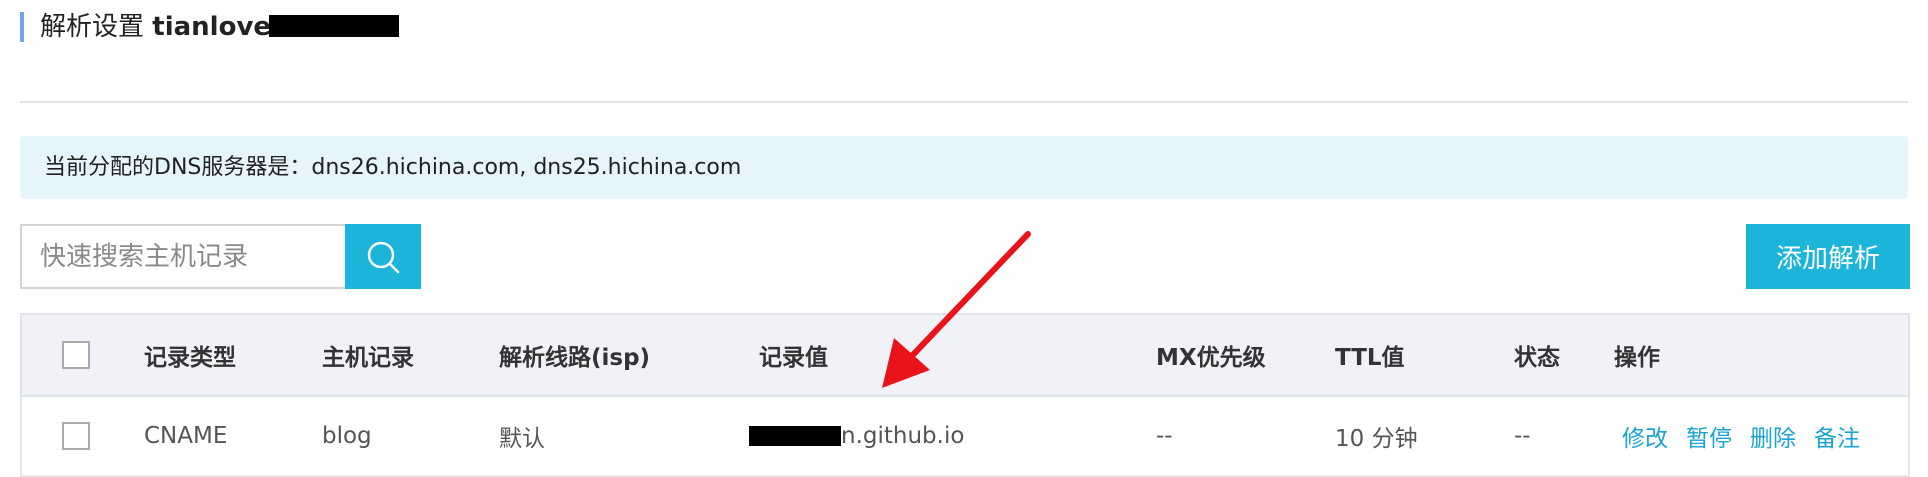 The width and height of the screenshot is (1928, 477). I want to click on pause-link: 暂停, so click(1709, 436).